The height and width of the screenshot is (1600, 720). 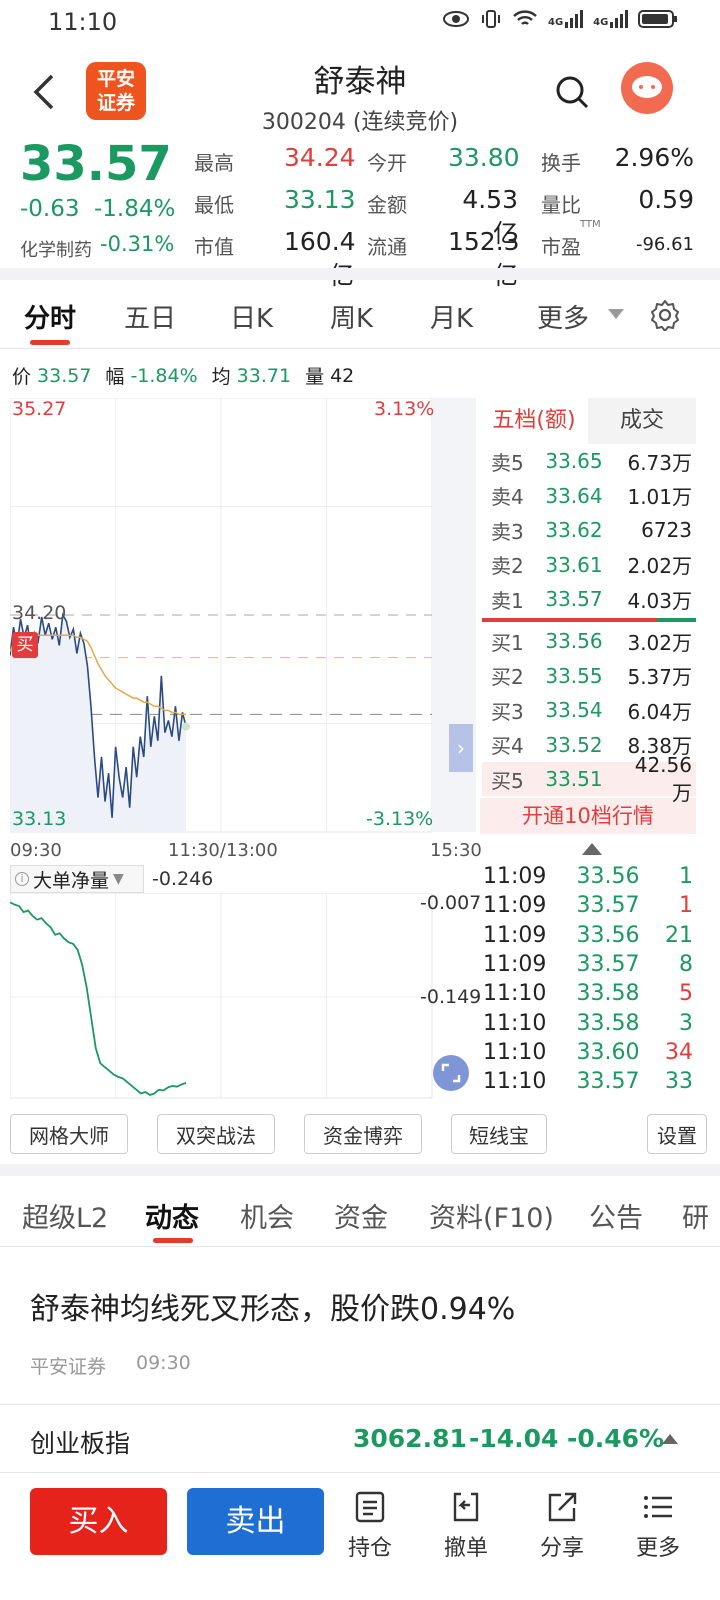 What do you see at coordinates (574, 599) in the screenshot?
I see `ask-price: 33.57` at bounding box center [574, 599].